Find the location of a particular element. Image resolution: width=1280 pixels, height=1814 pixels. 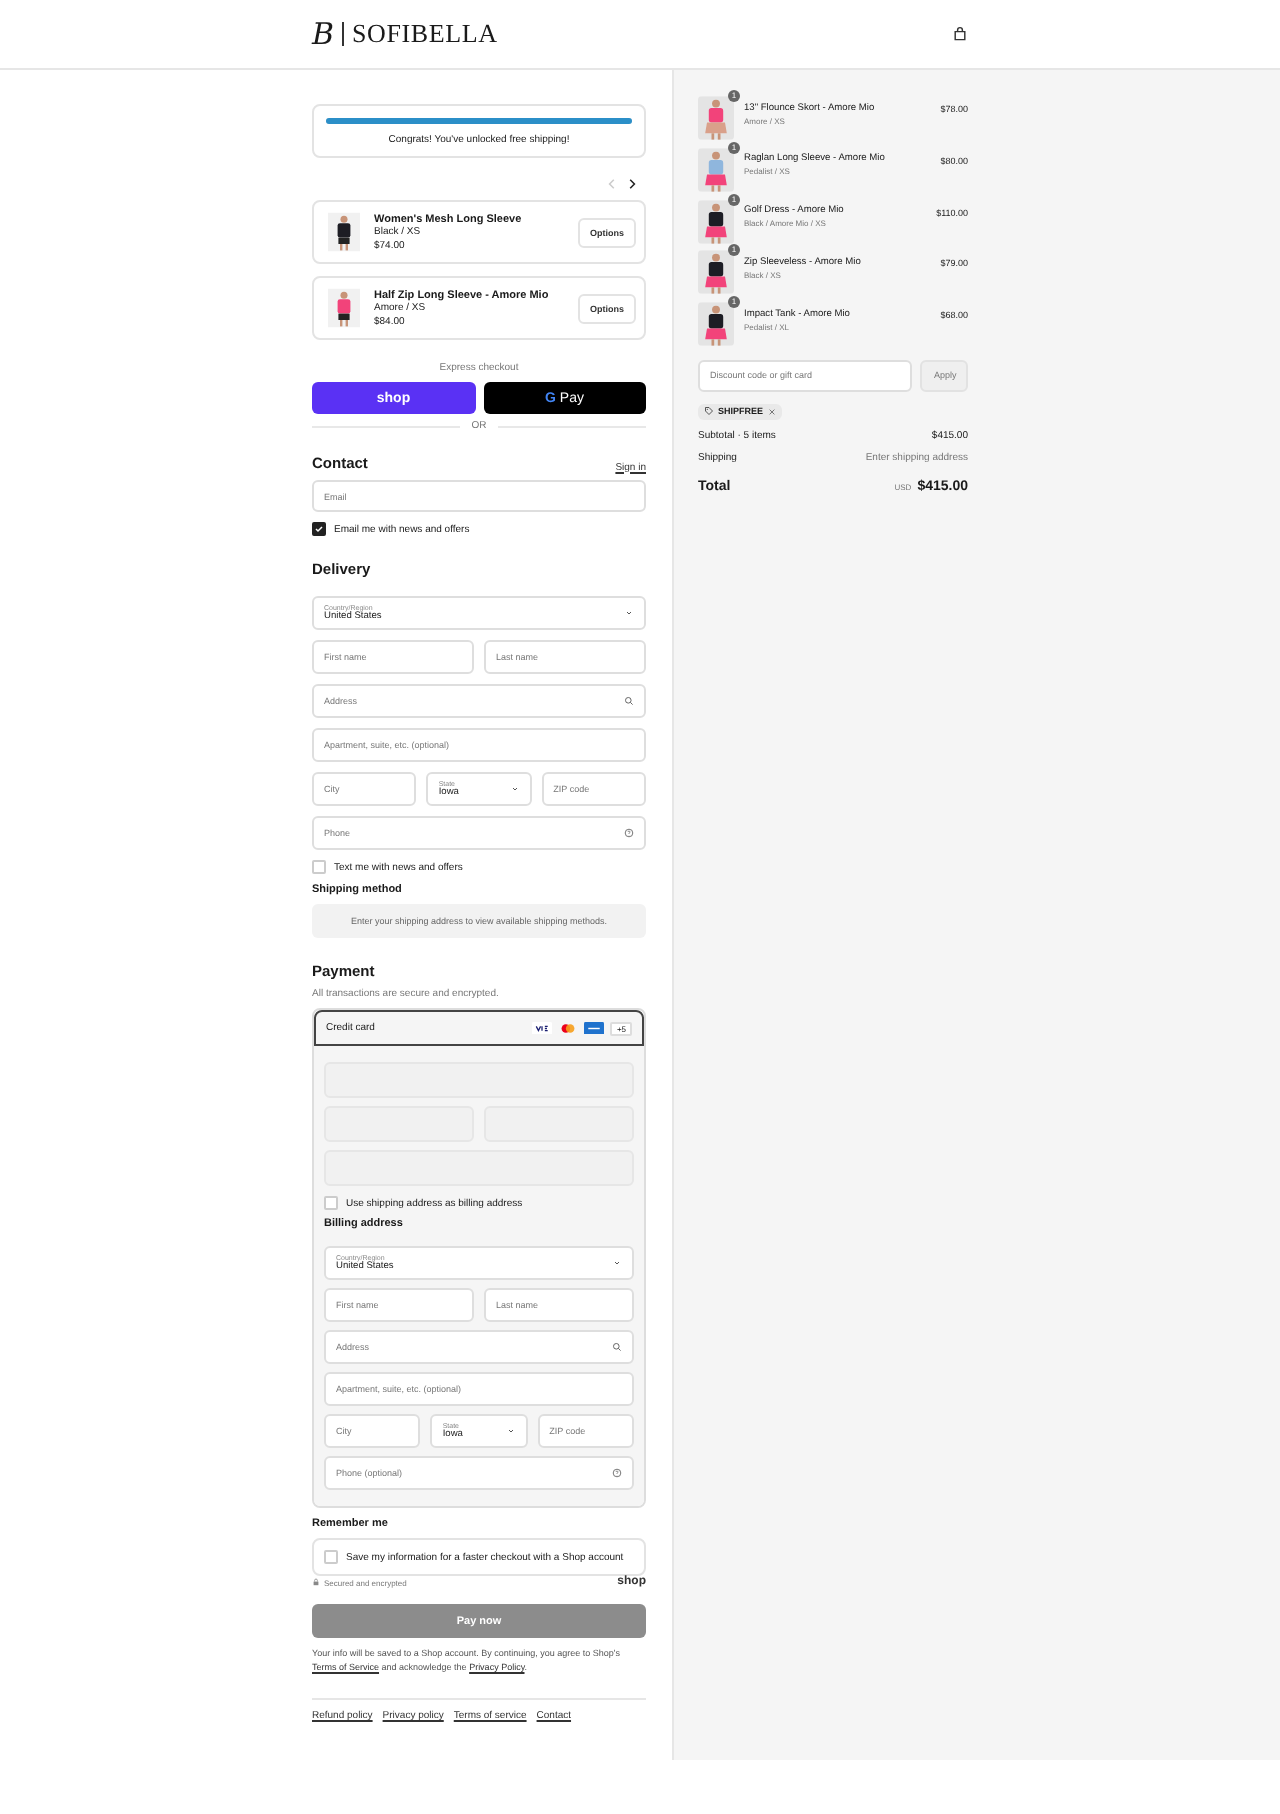

mastercard-icon is located at coordinates (568, 1028).